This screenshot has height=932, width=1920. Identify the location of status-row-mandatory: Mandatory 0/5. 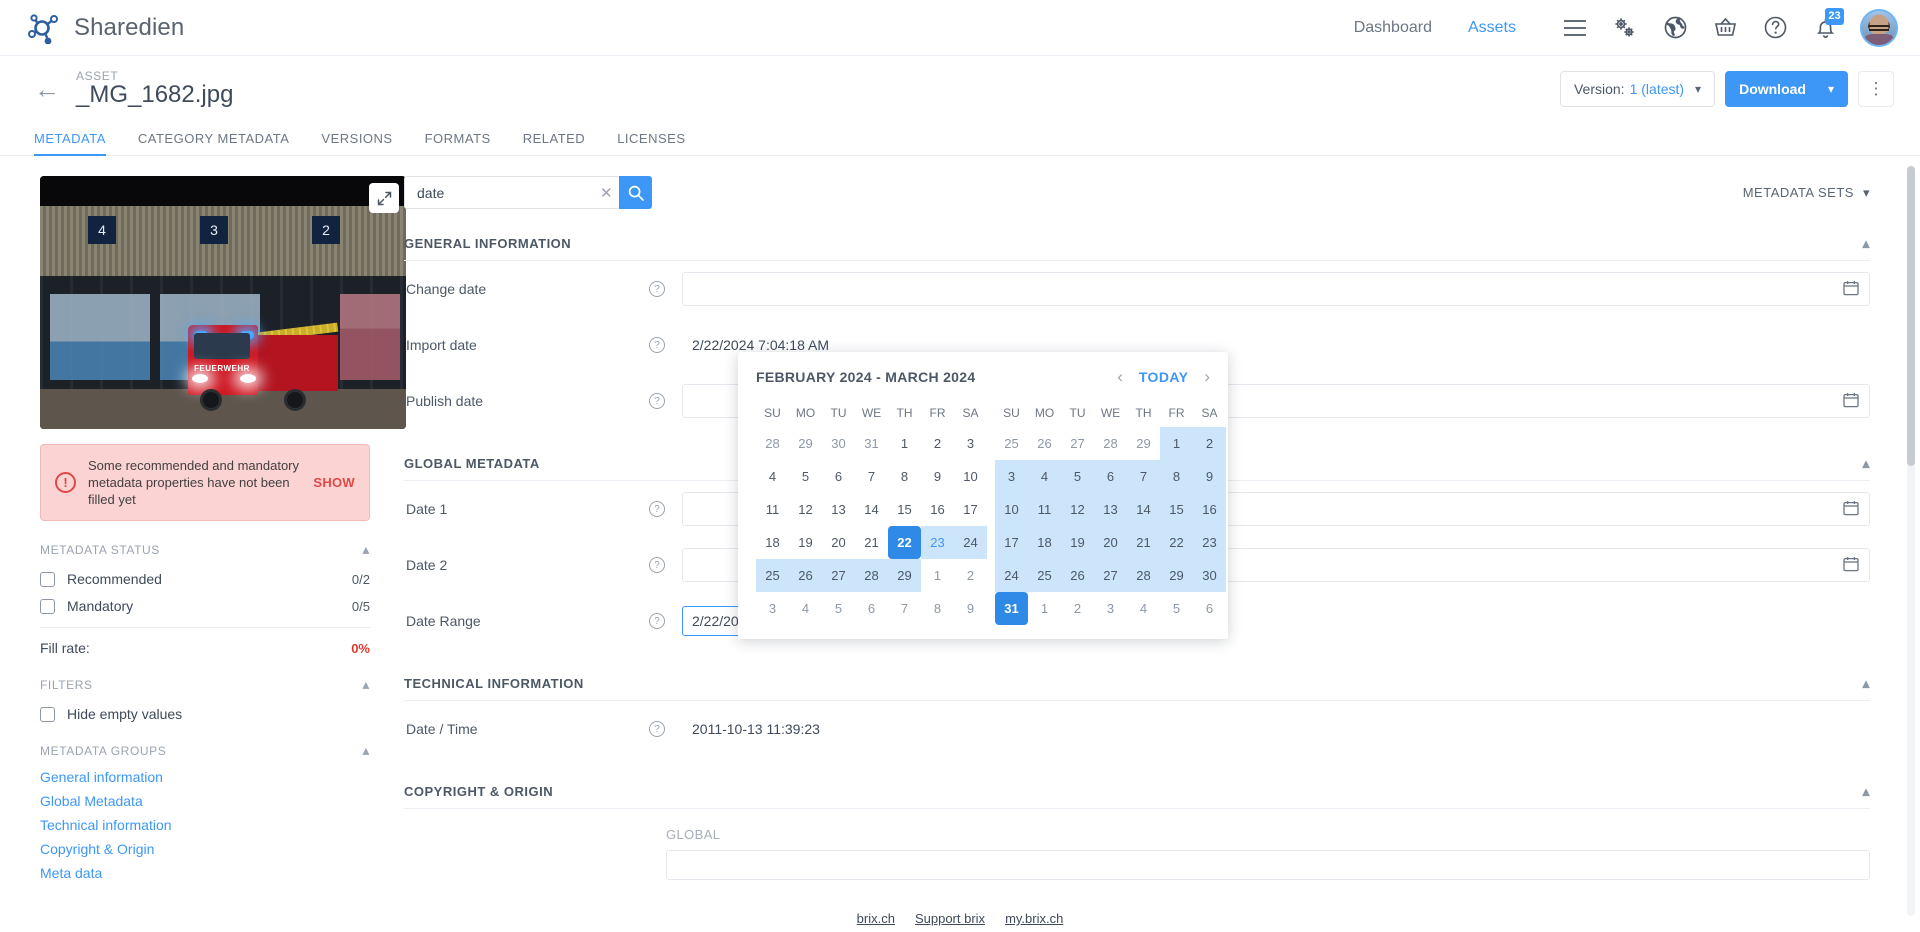
(205, 606).